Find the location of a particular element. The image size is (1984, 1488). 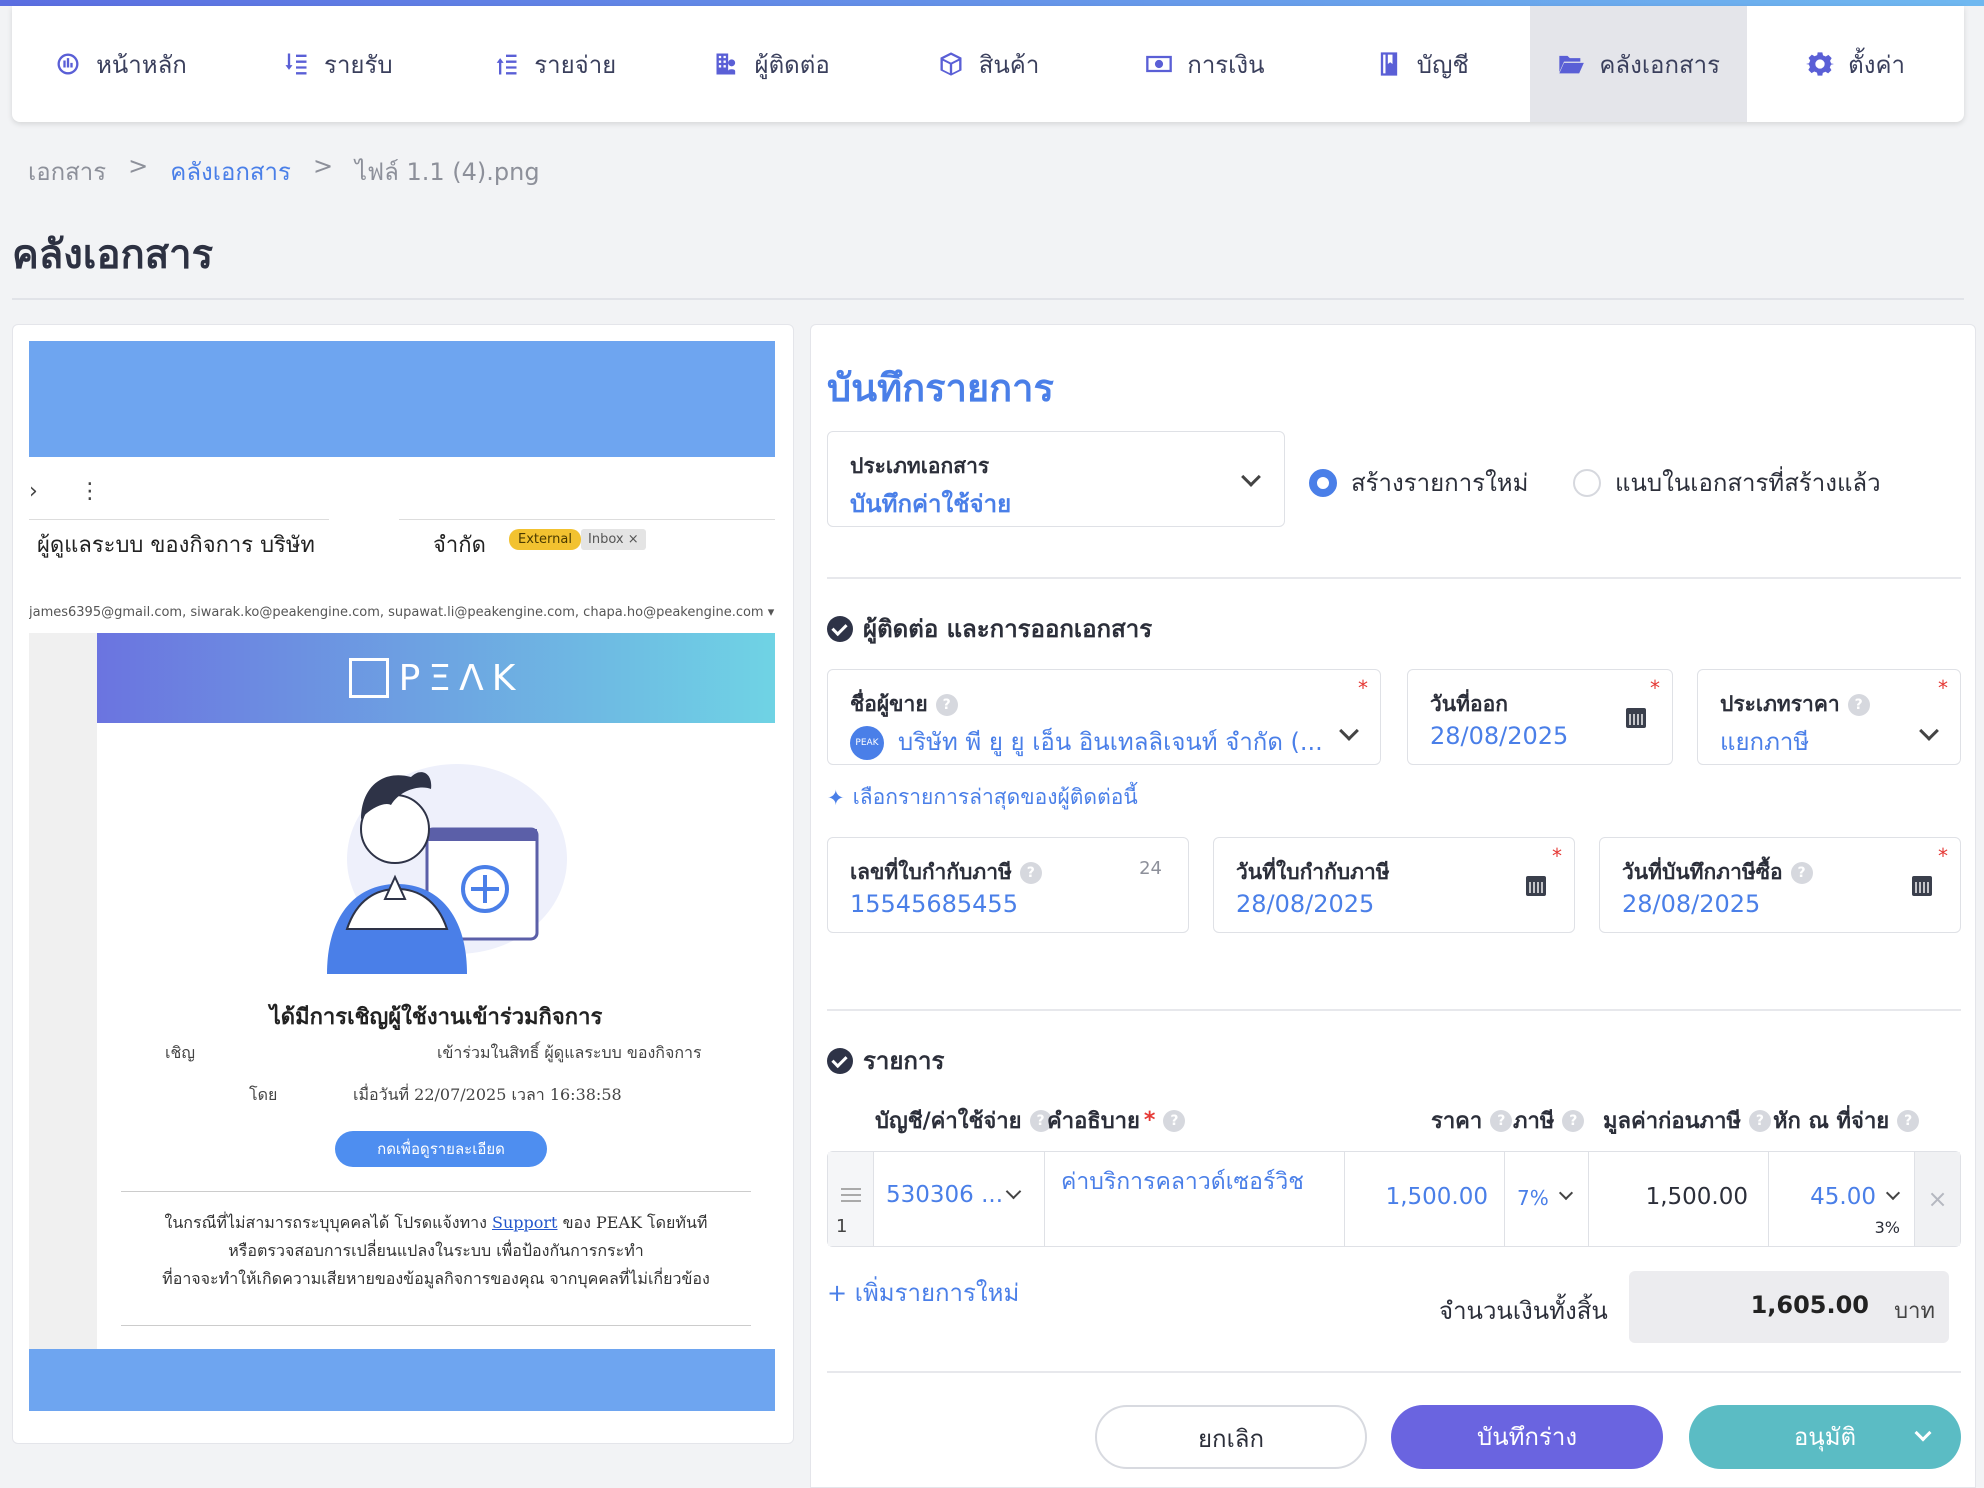

tax-invoice-date-field: วันที่ใบกำกับภาษี 28/08/2025 * is located at coordinates (1394, 885).